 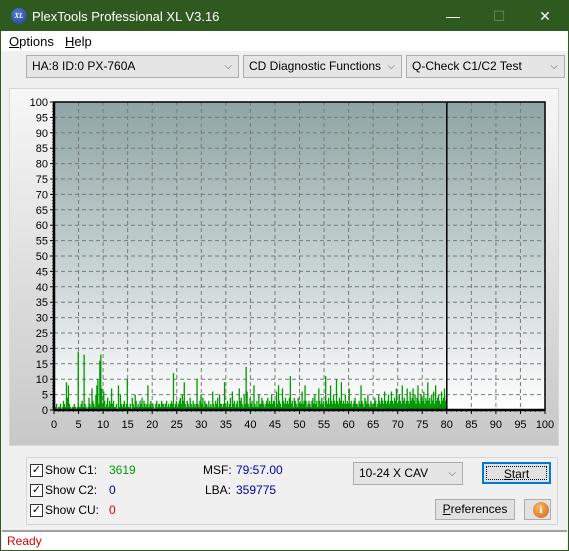 I want to click on x-tick-label: 85, so click(x=471, y=425).